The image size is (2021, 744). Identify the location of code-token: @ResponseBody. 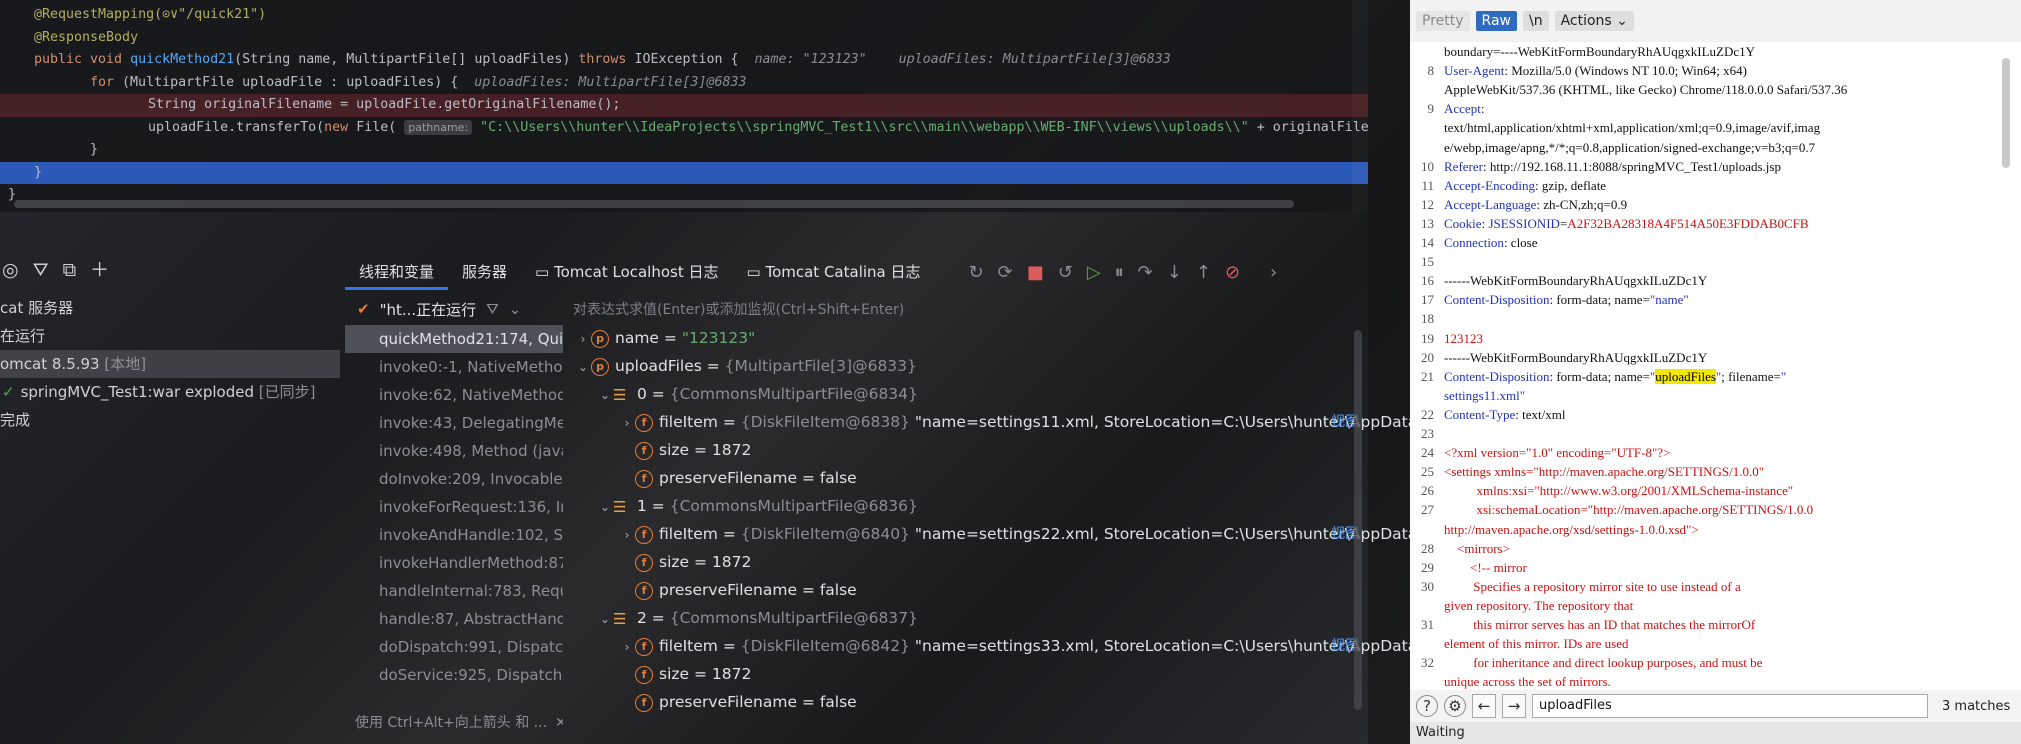
(86, 37).